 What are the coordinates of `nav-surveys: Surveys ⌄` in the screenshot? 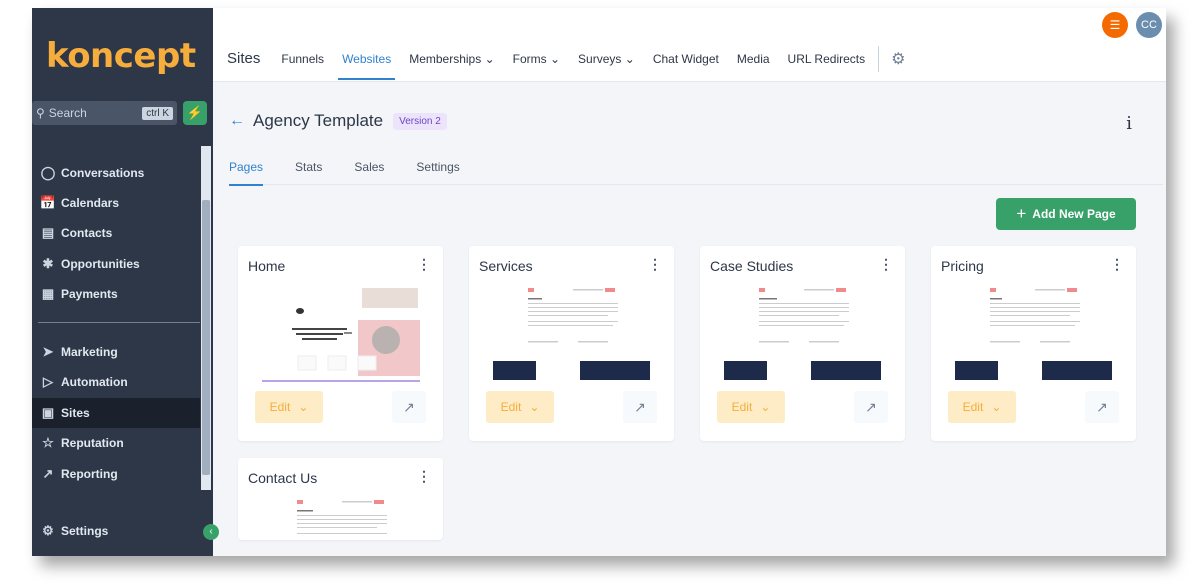 It's located at (606, 59).